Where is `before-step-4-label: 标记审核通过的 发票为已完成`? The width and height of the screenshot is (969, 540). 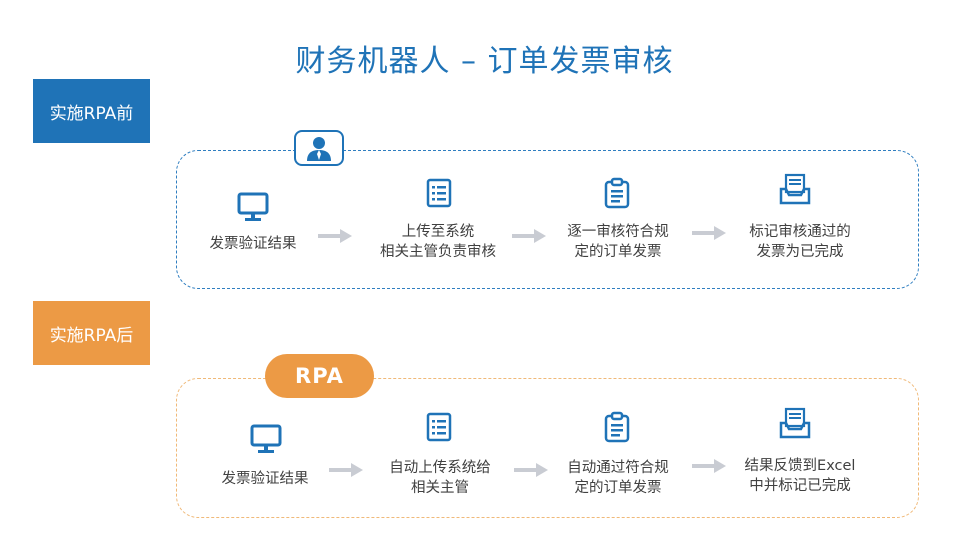
before-step-4-label: 标记审核通过的 发票为已完成 is located at coordinates (800, 242).